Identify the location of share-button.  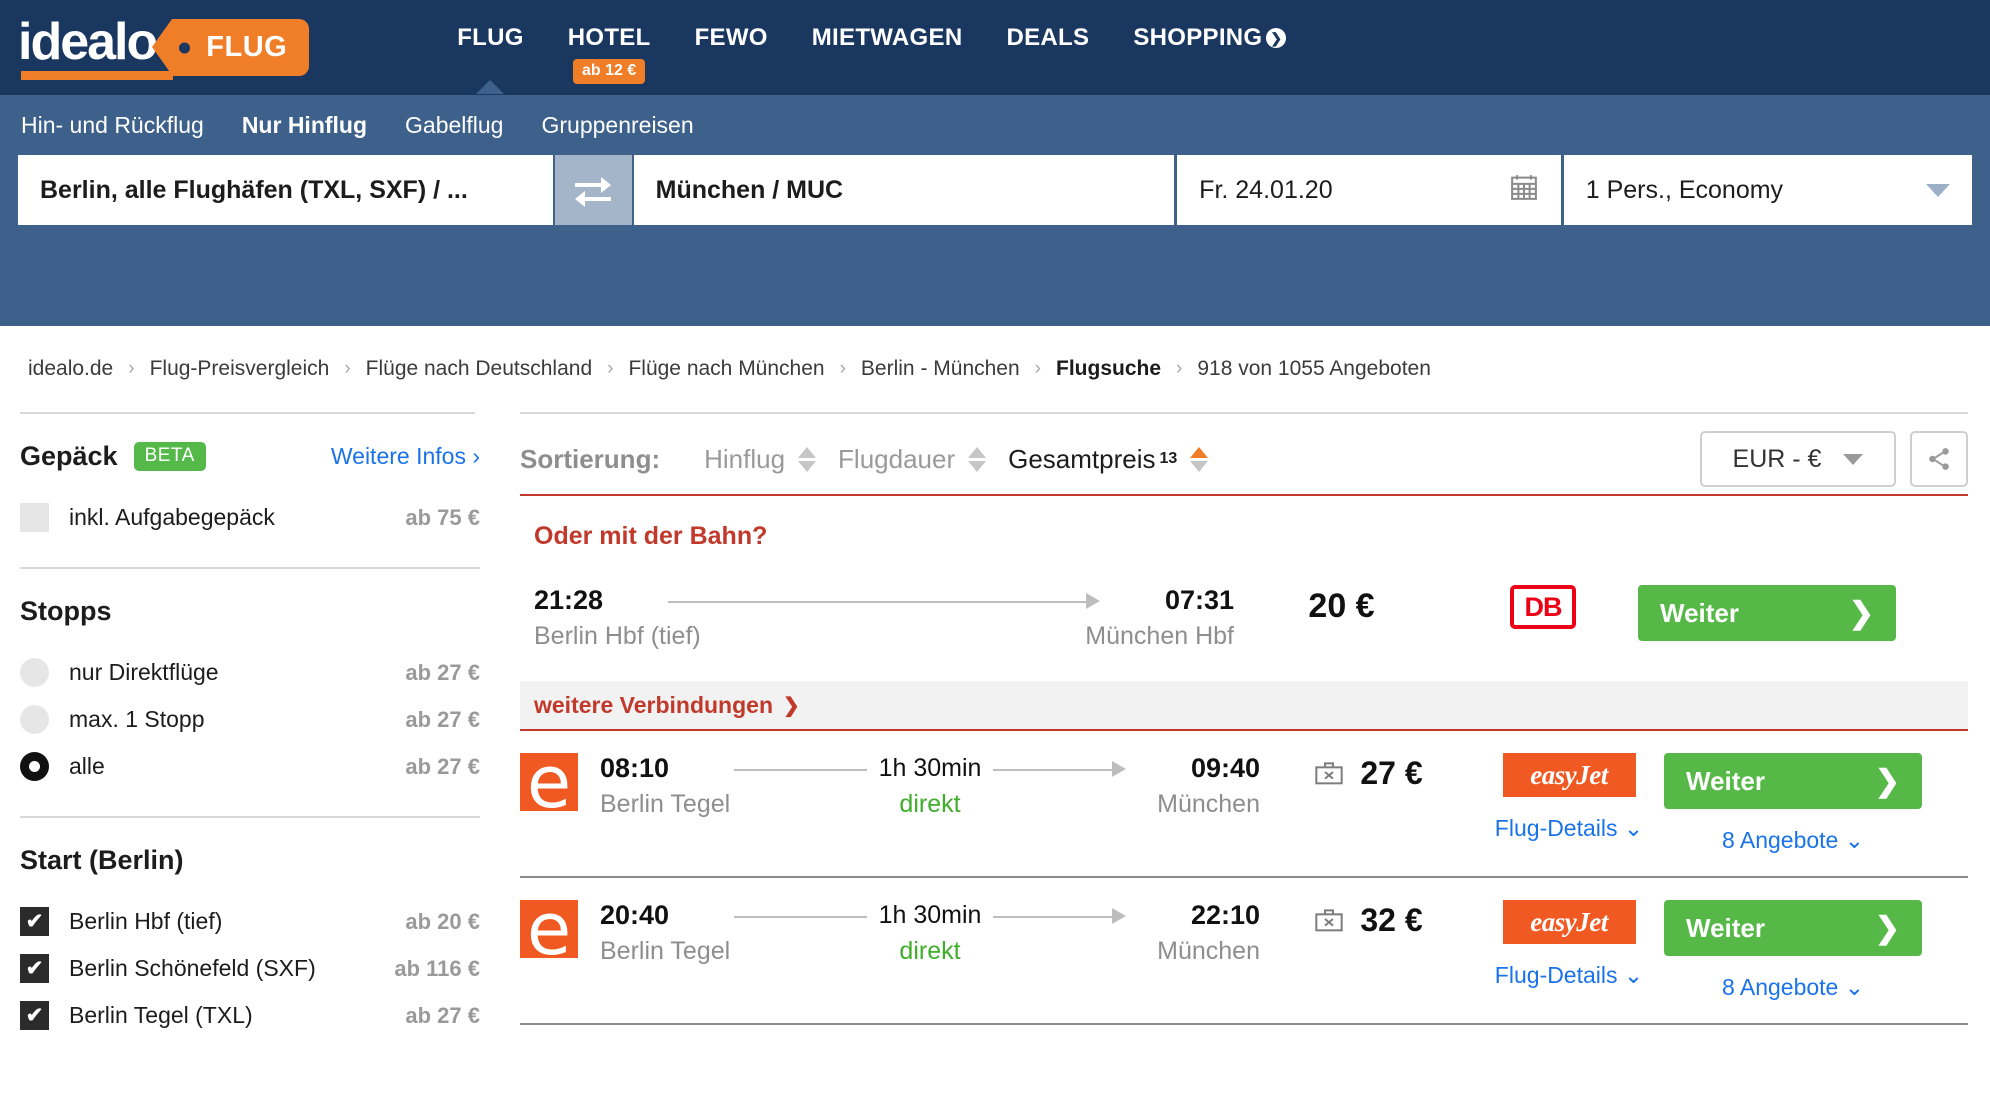
(1939, 459).